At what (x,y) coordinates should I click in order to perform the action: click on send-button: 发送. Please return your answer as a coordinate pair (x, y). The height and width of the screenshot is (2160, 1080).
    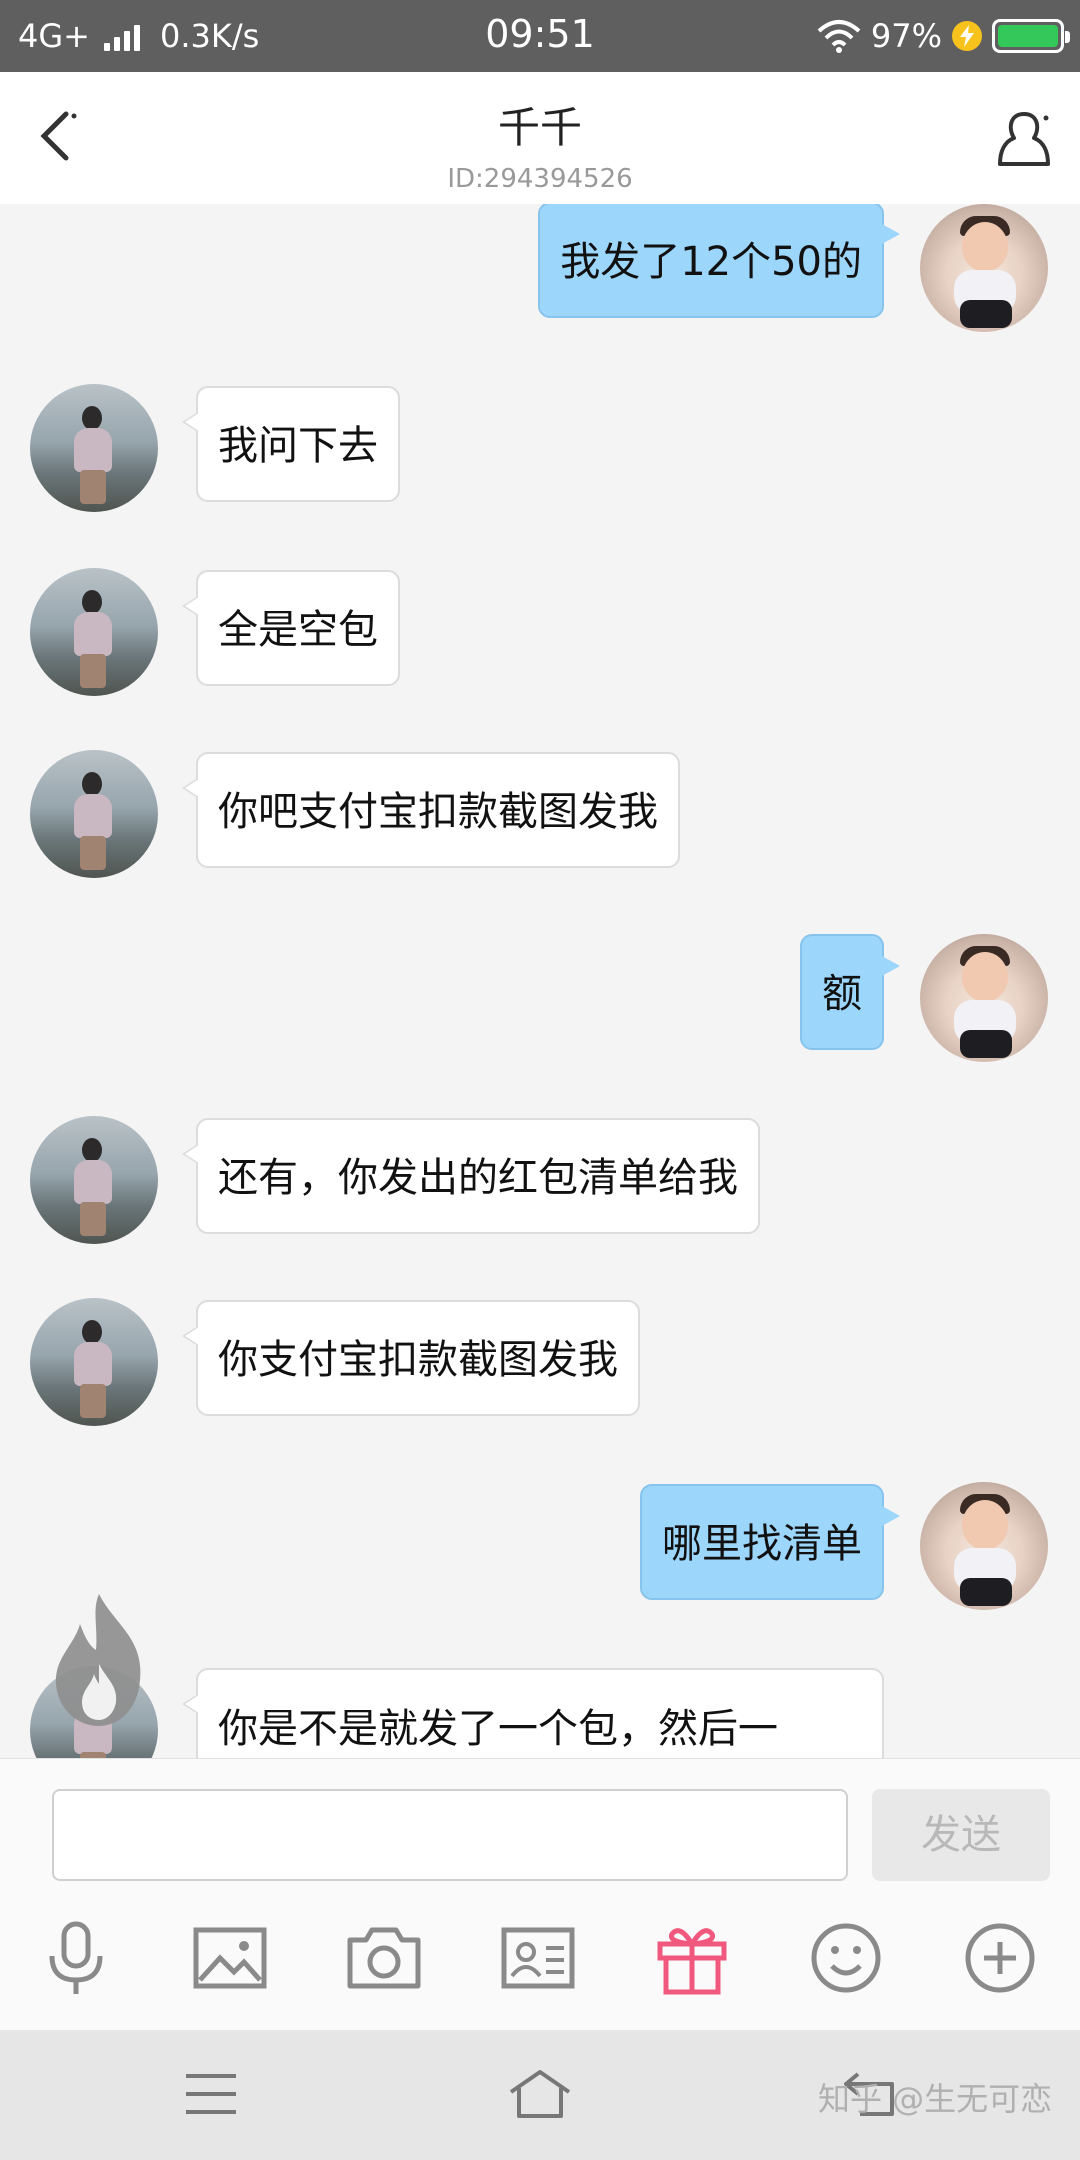
    Looking at the image, I should click on (961, 1835).